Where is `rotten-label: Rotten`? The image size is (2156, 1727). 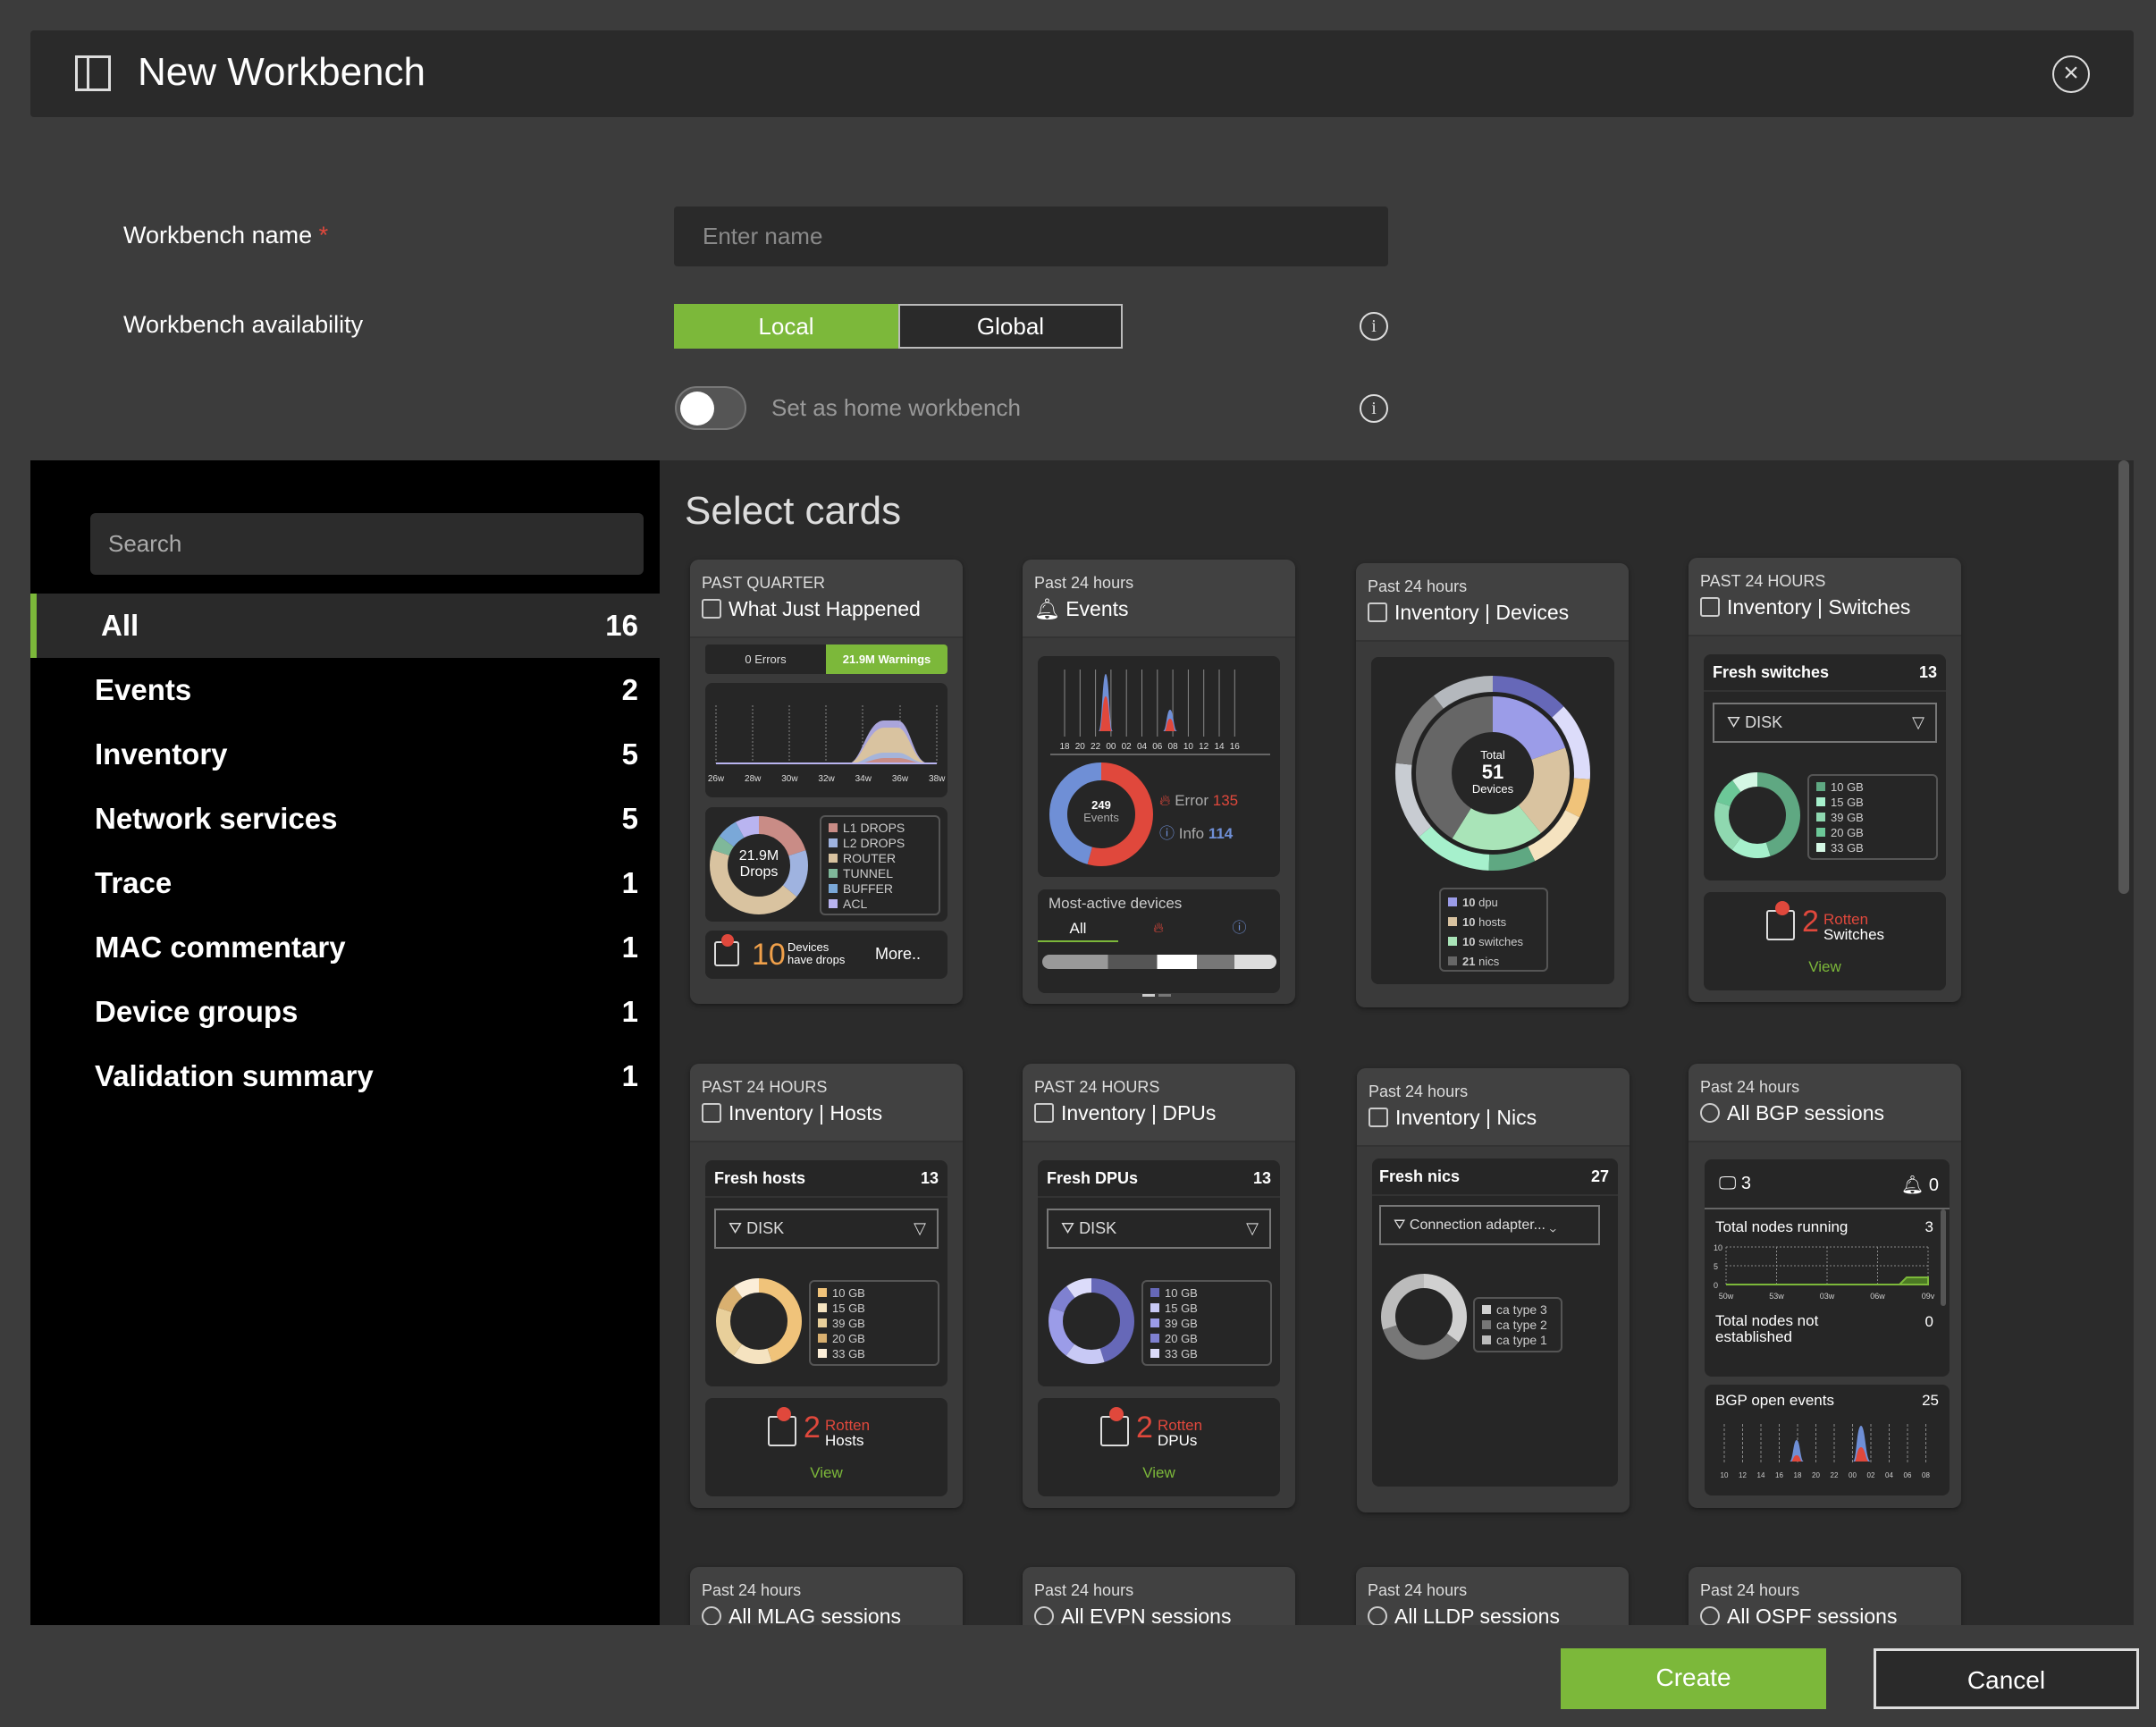
rotten-label: Rotten is located at coordinates (848, 1425).